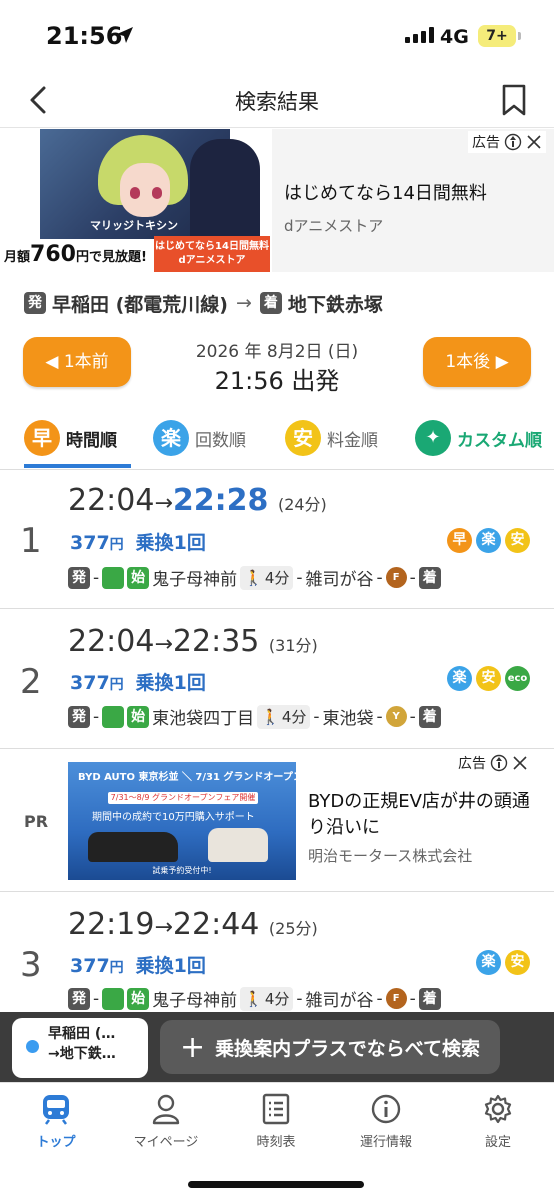 The image size is (554, 1199). What do you see at coordinates (134, 225) in the screenshot?
I see `ad-image-title: マリッジトキシン` at bounding box center [134, 225].